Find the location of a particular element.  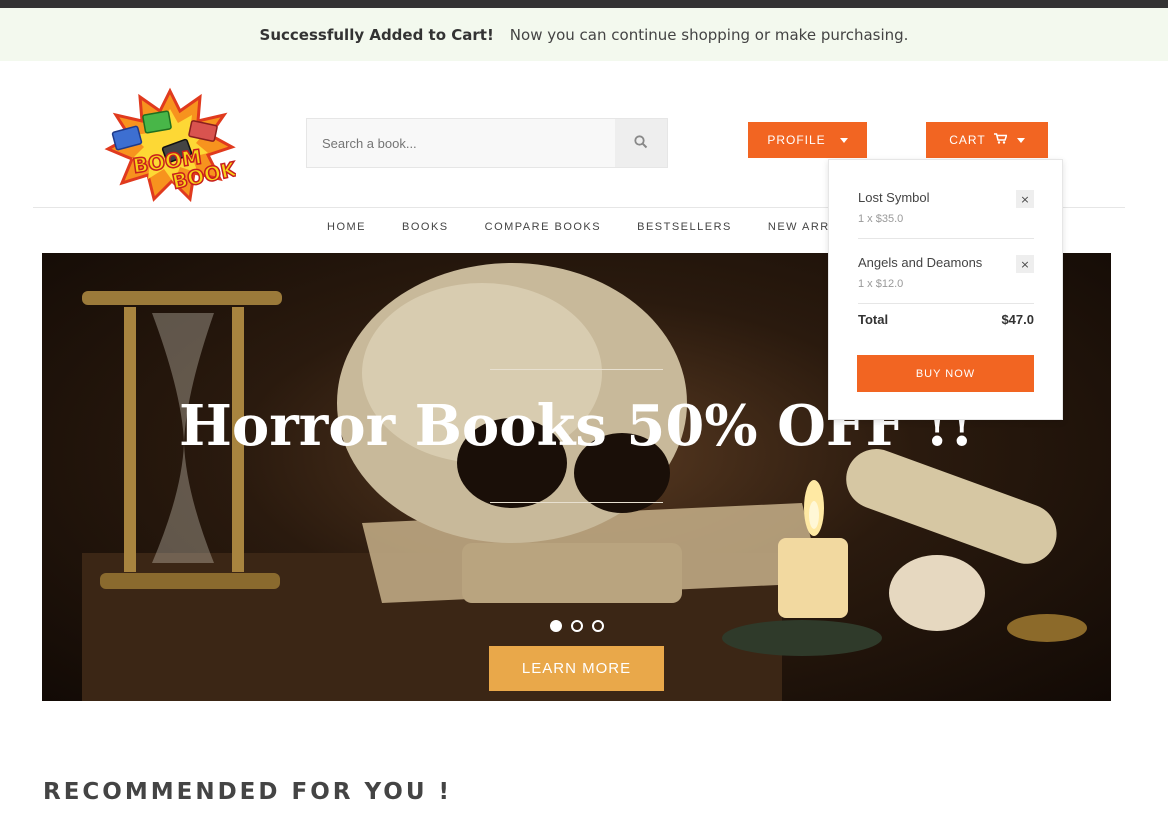

search-icon is located at coordinates (641, 143).